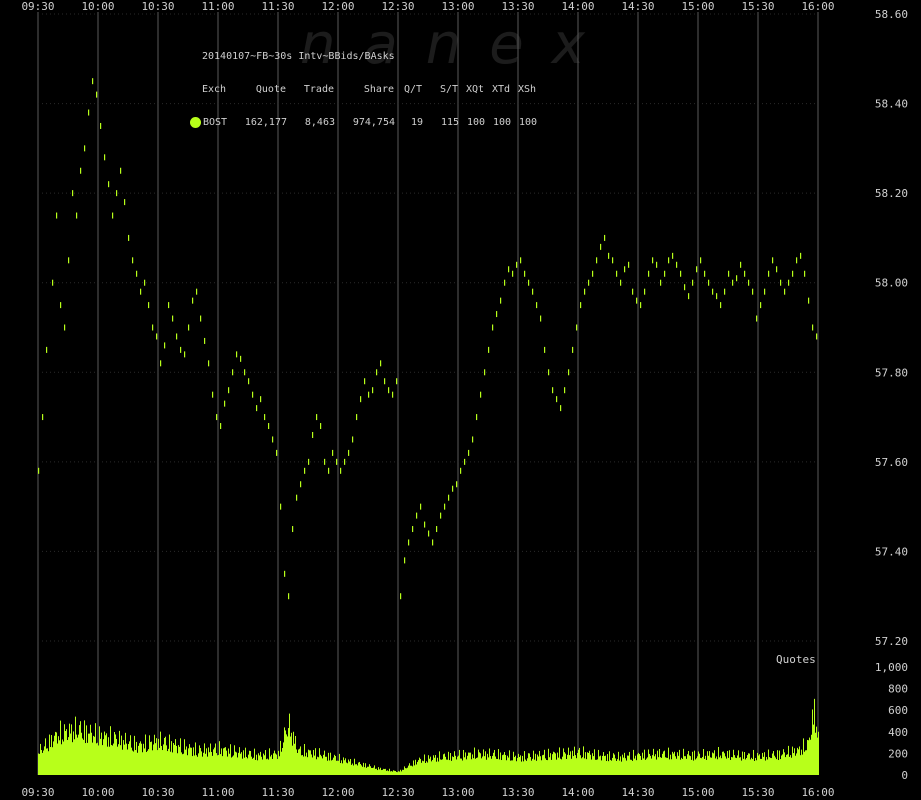  I want to click on x-tick-top: 11:30, so click(277, 6).